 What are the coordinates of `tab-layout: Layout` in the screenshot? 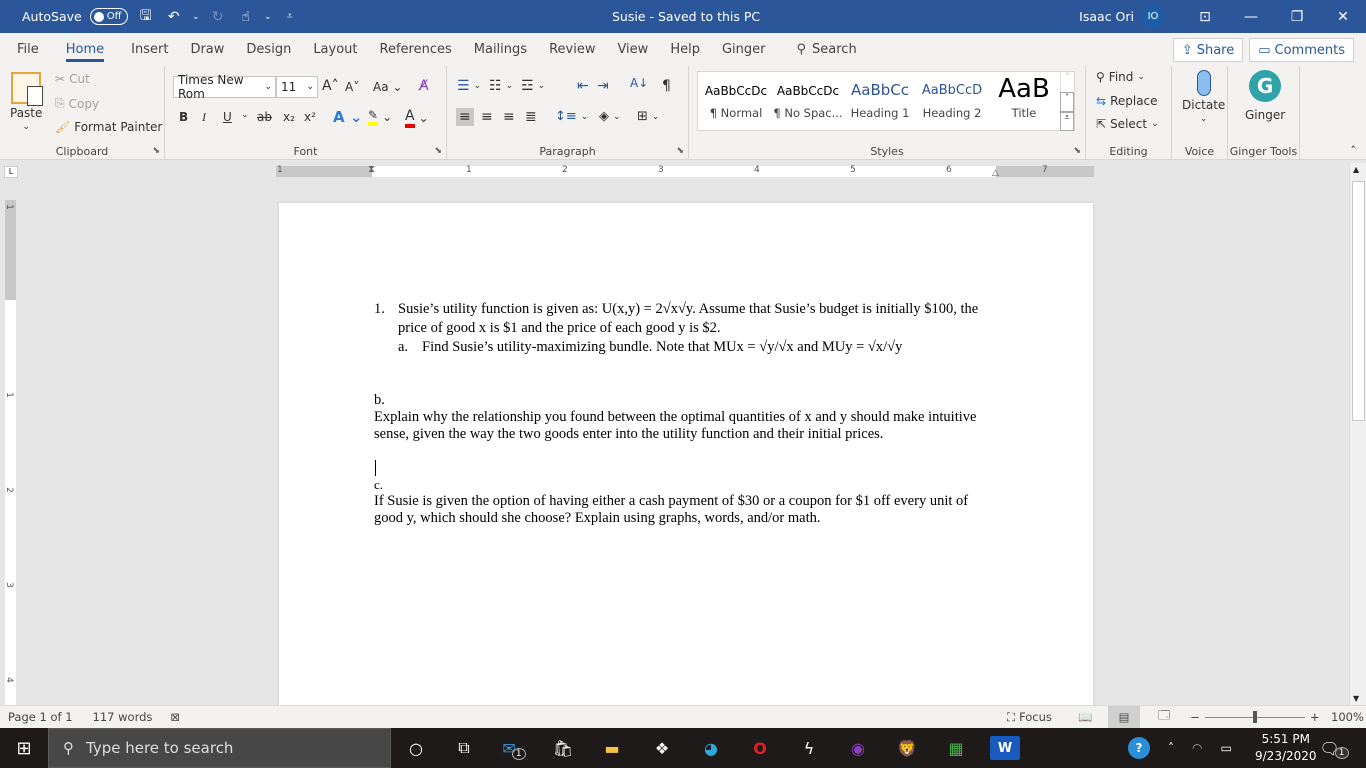 It's located at (335, 49).